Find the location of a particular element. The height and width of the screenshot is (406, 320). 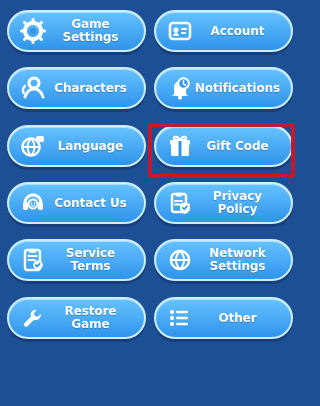

restore-game-label: Restore Game is located at coordinates (90, 317).